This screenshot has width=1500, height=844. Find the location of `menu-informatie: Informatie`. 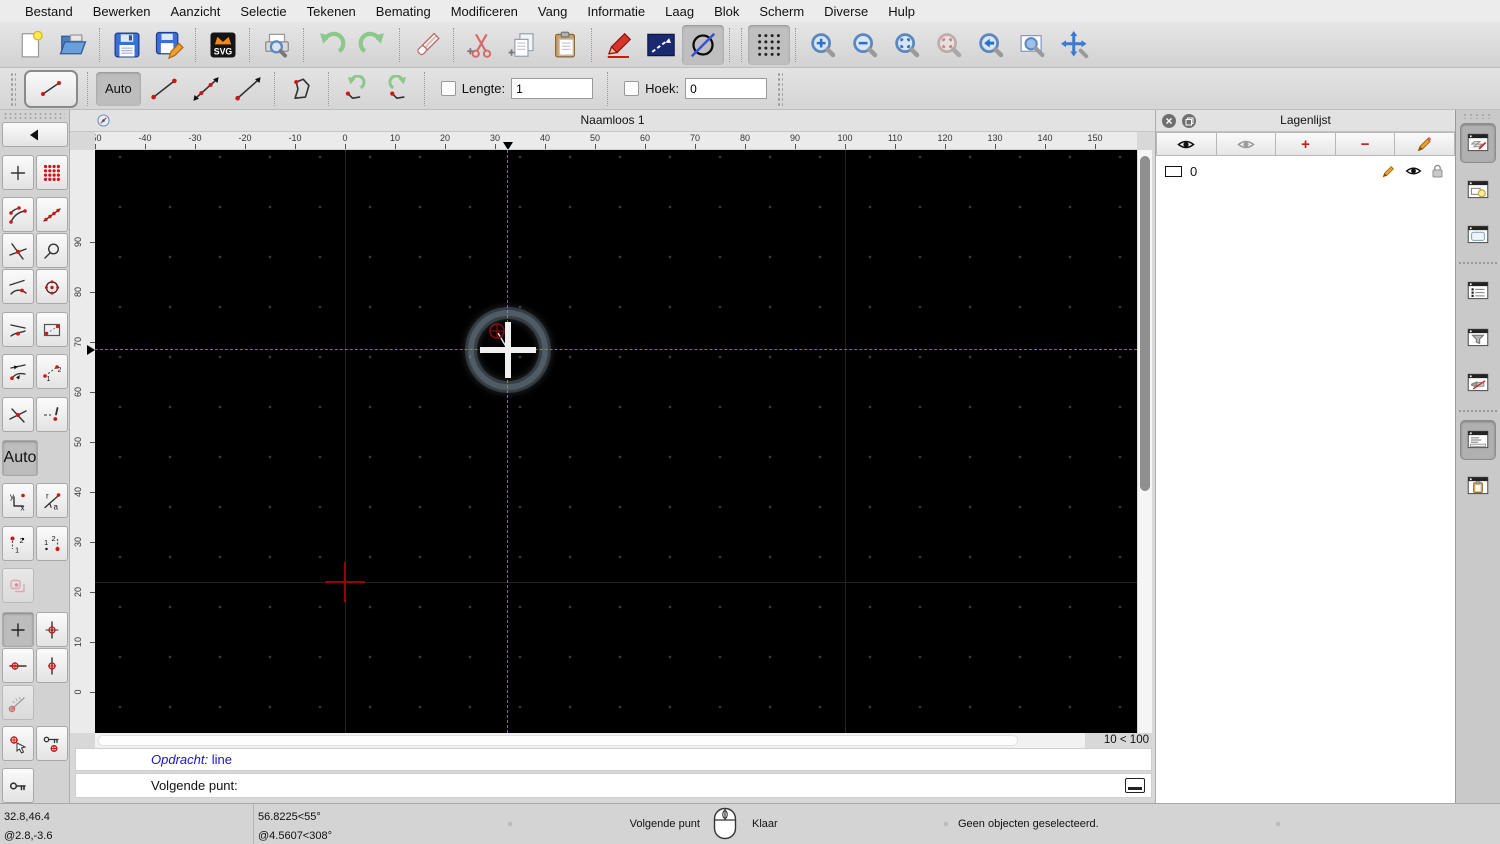

menu-informatie: Informatie is located at coordinates (616, 11).